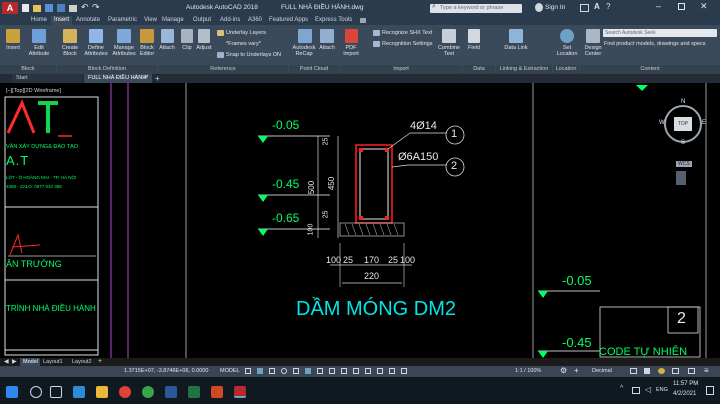 This screenshot has height=404, width=720. What do you see at coordinates (555, 8) in the screenshot?
I see `sign-in-link: Sign In` at bounding box center [555, 8].